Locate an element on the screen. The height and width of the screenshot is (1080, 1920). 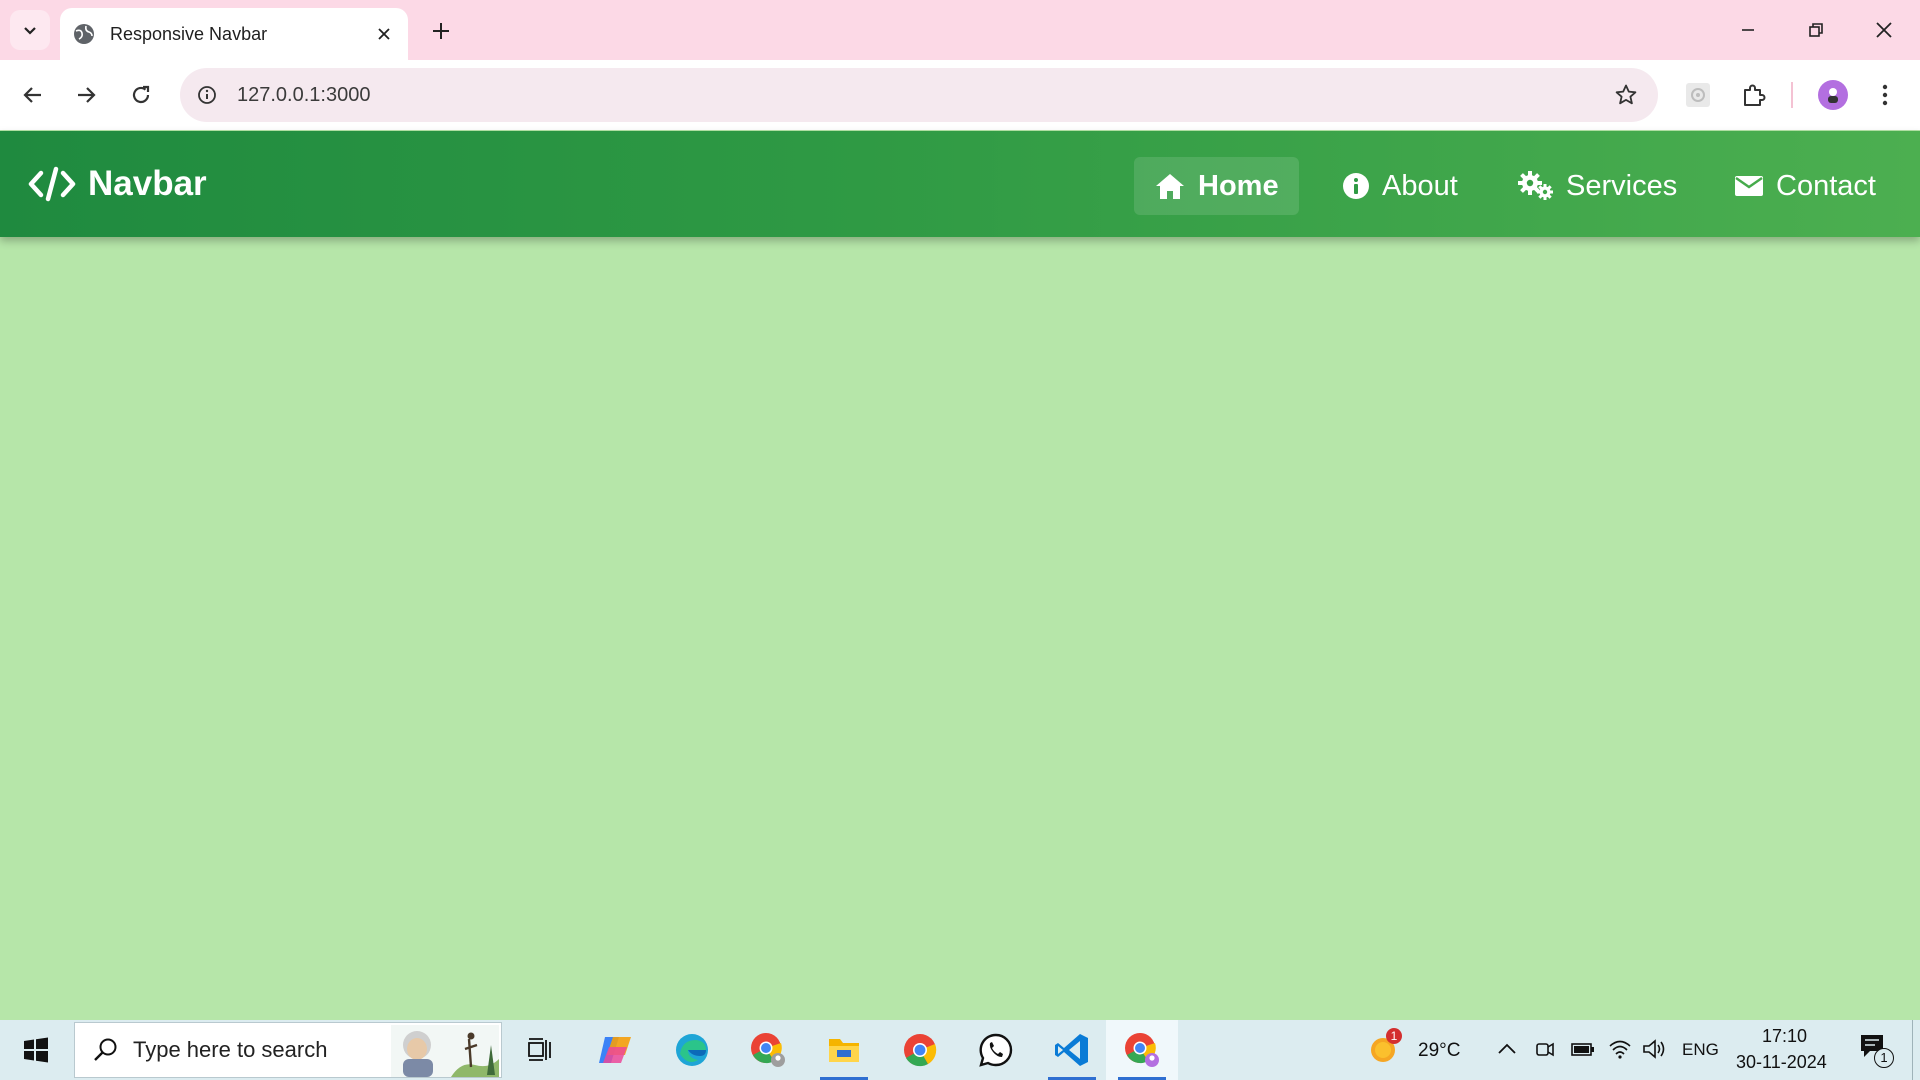
cogs-icon is located at coordinates (1535, 185).